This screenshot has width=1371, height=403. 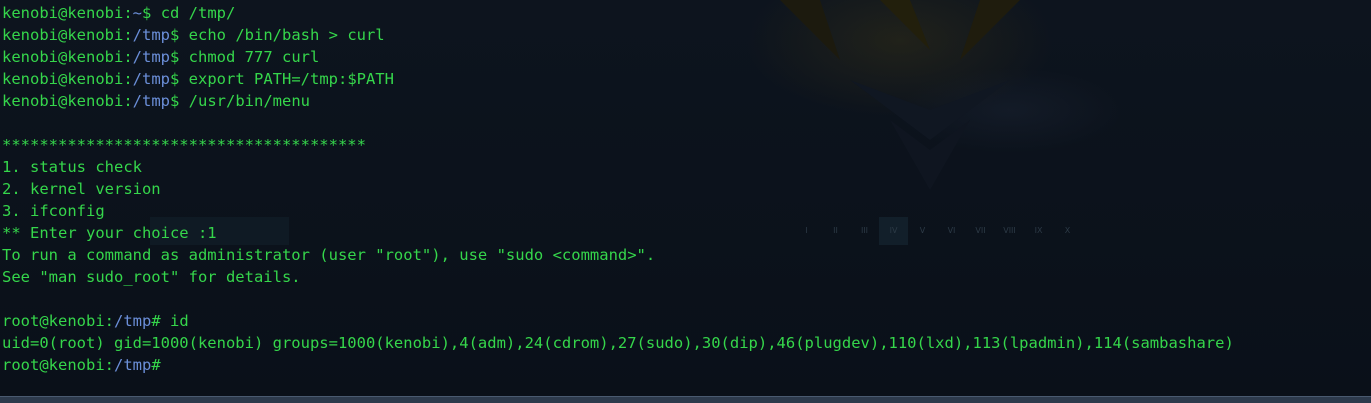 What do you see at coordinates (53, 211) in the screenshot?
I see `output-line: 3. ifconfig` at bounding box center [53, 211].